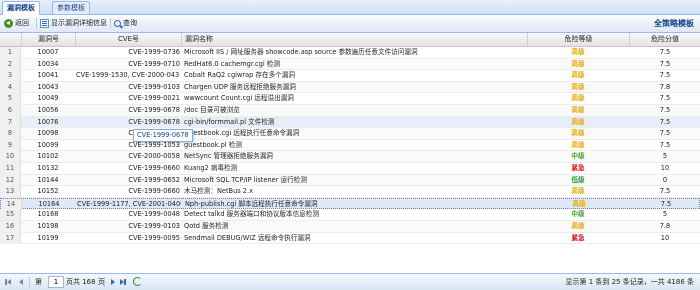 The image size is (700, 290). What do you see at coordinates (251, 214) in the screenshot?
I see `vuln-name-cell: Detect talkd 服务器端口和协议版本信息检测` at bounding box center [251, 214].